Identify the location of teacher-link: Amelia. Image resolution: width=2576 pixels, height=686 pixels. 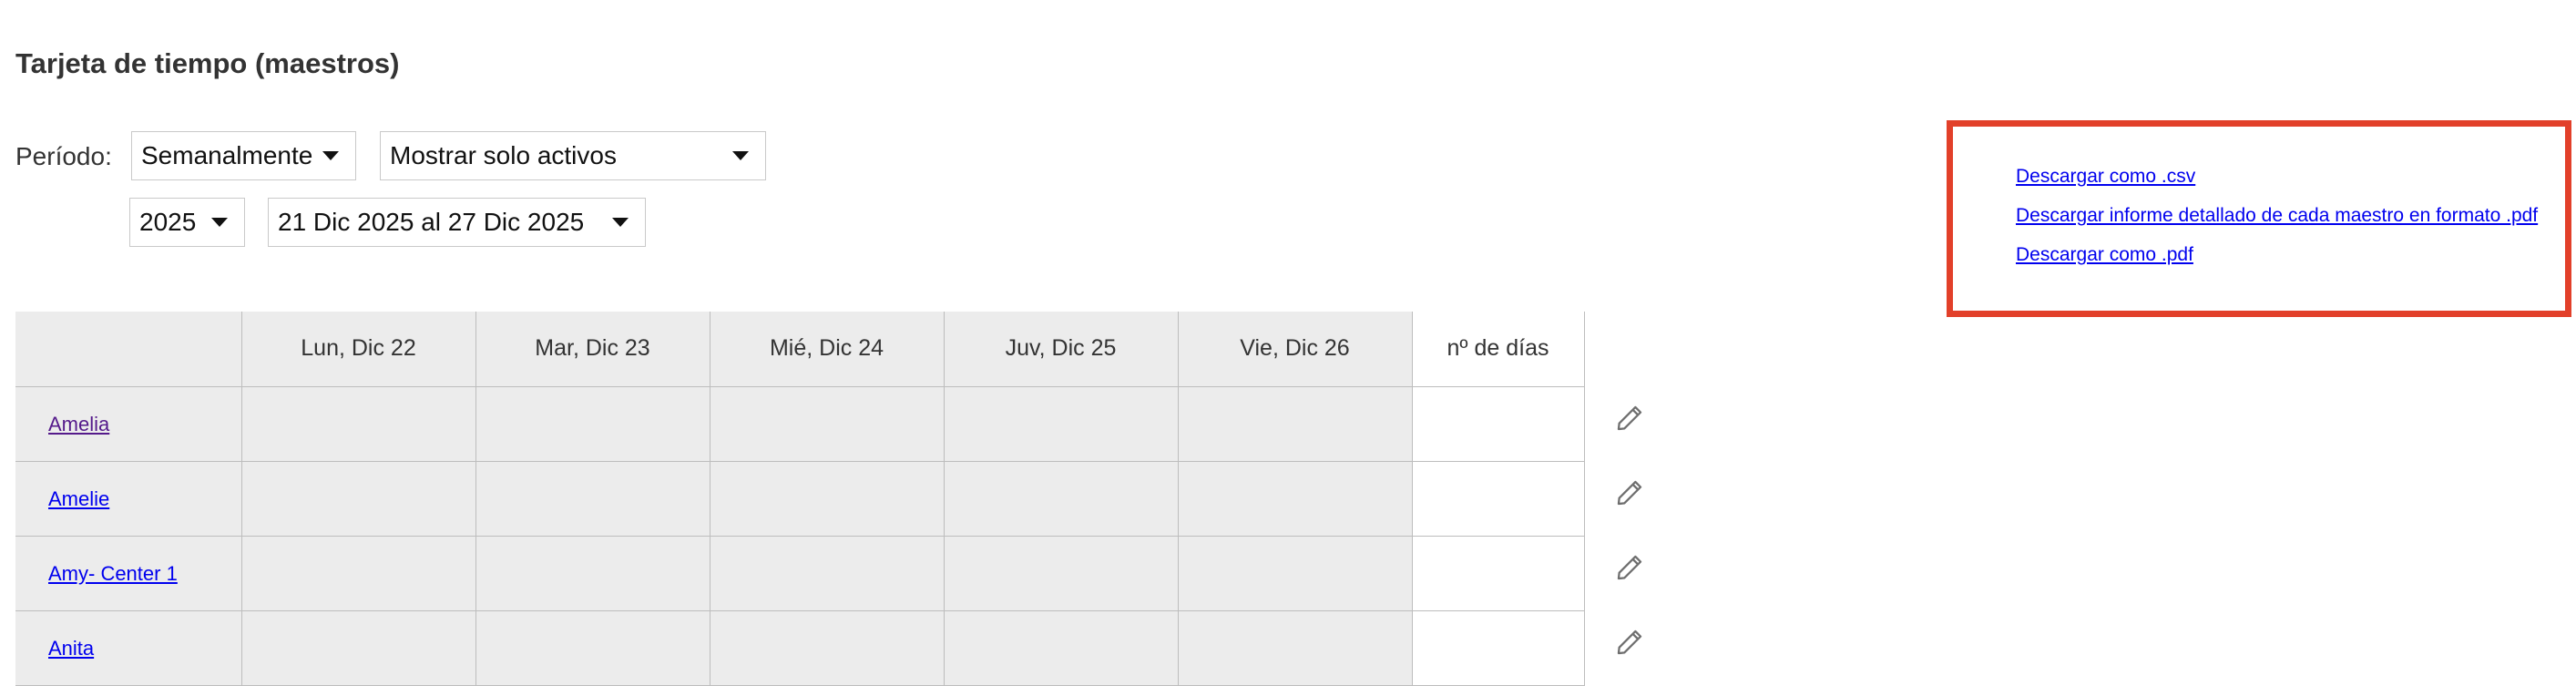
(78, 424).